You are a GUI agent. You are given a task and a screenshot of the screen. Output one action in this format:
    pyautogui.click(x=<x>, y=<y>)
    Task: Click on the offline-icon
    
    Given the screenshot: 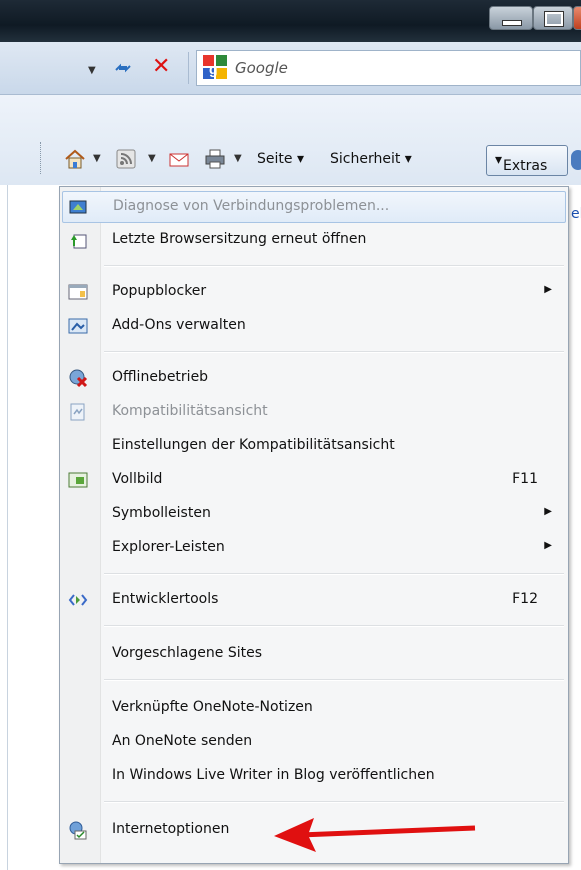 What is the action you would take?
    pyautogui.click(x=78, y=378)
    